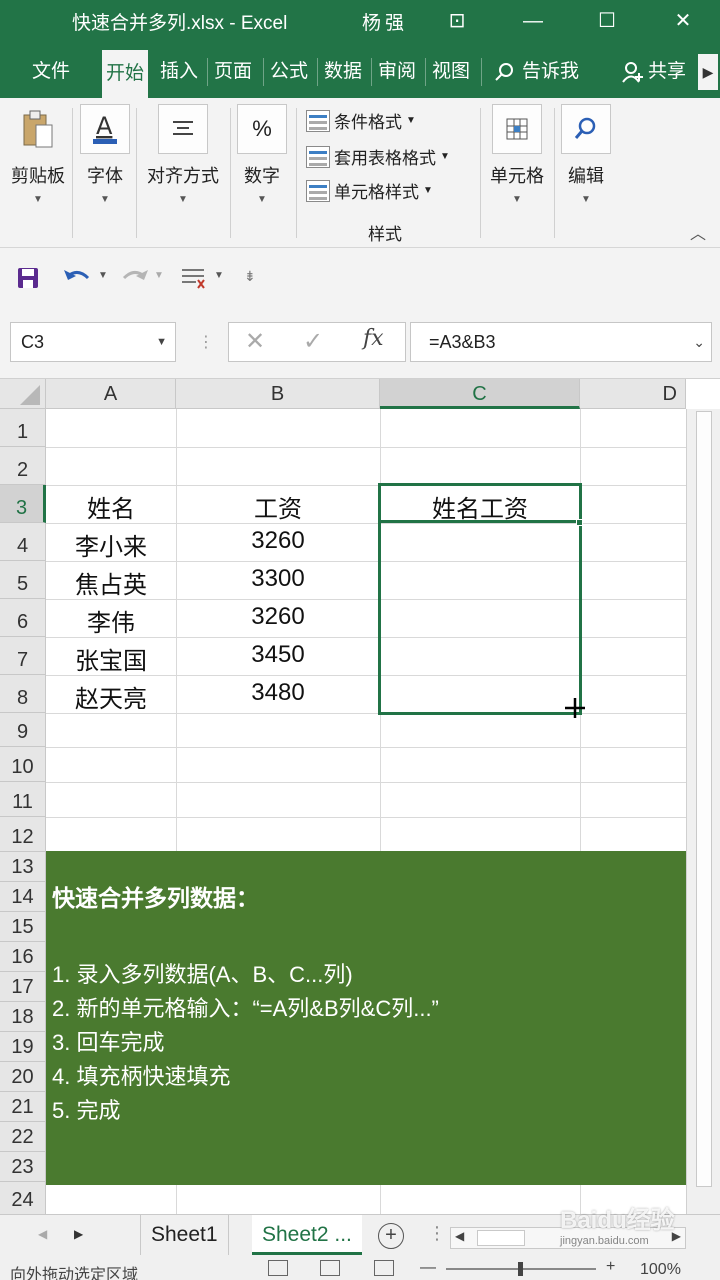  Describe the element at coordinates (391, 1236) in the screenshot. I see `add-sheet-icon: +` at that location.